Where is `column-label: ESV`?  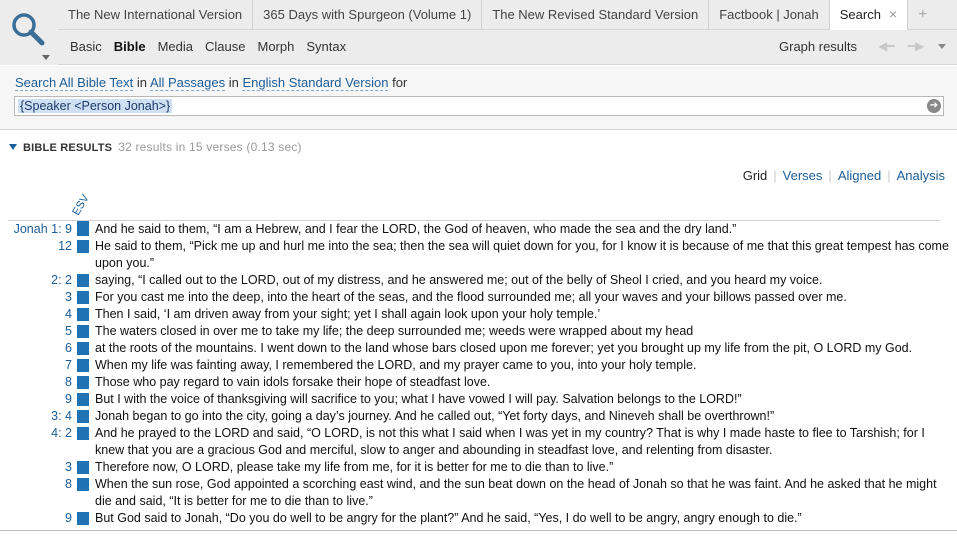 column-label: ESV is located at coordinates (81, 205).